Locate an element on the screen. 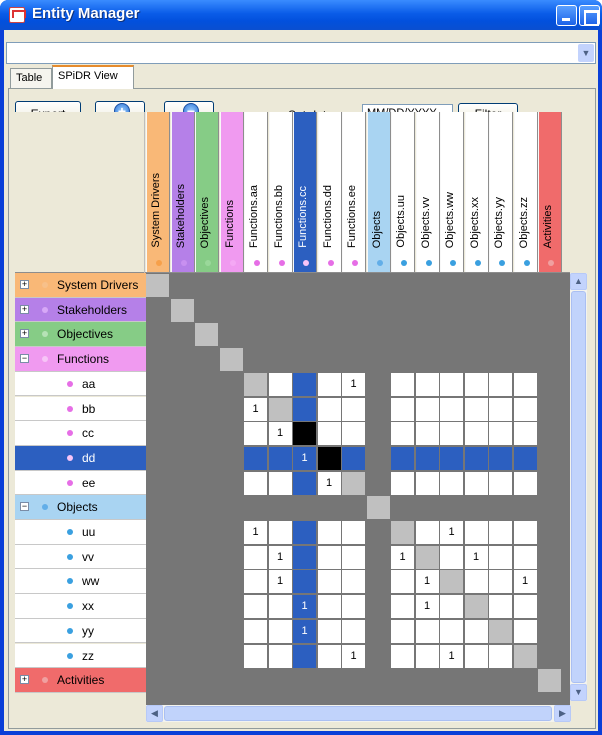 The width and height of the screenshot is (602, 735). tree-group-activities: + Activities is located at coordinates (80, 680).